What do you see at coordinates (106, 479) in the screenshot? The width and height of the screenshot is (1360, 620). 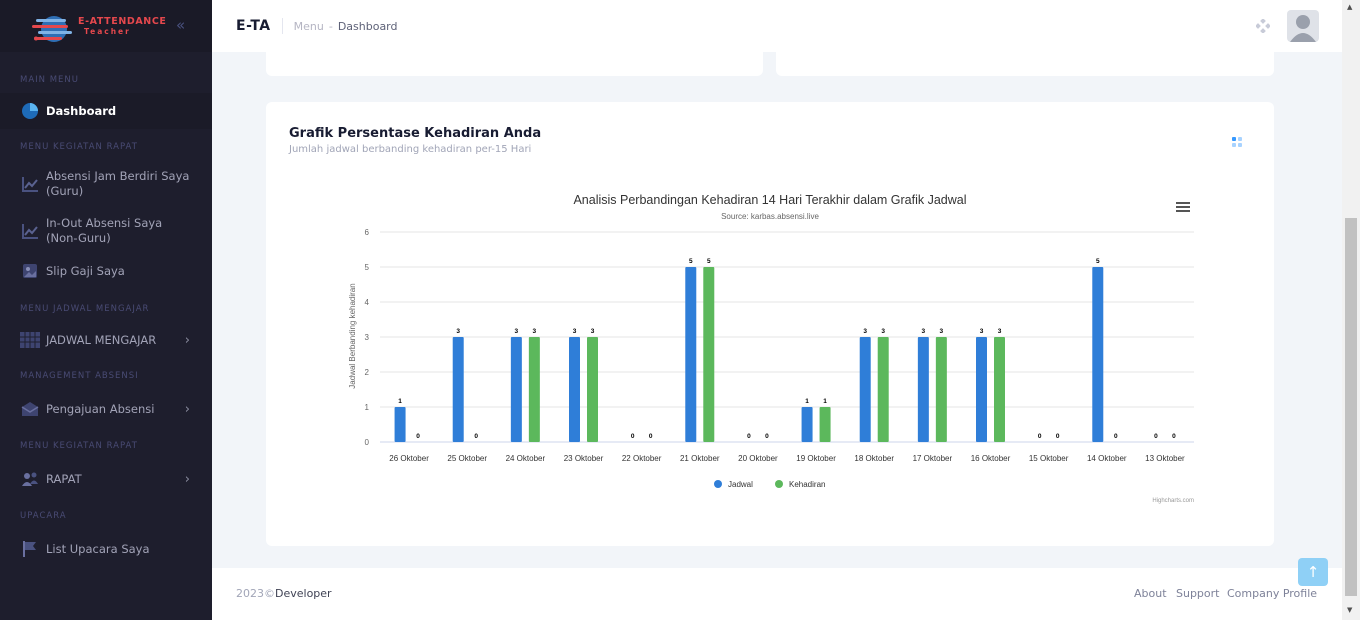 I see `sidebar-item-rapat: RAPAT ›` at bounding box center [106, 479].